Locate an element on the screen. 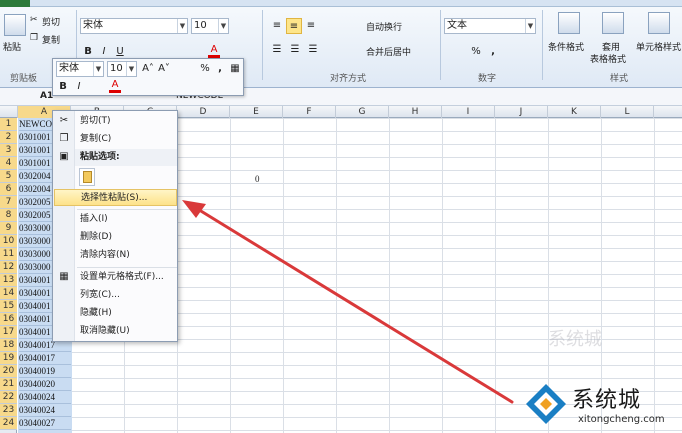 The width and height of the screenshot is (682, 433). format-painter-icon: ▦ is located at coordinates (235, 69).